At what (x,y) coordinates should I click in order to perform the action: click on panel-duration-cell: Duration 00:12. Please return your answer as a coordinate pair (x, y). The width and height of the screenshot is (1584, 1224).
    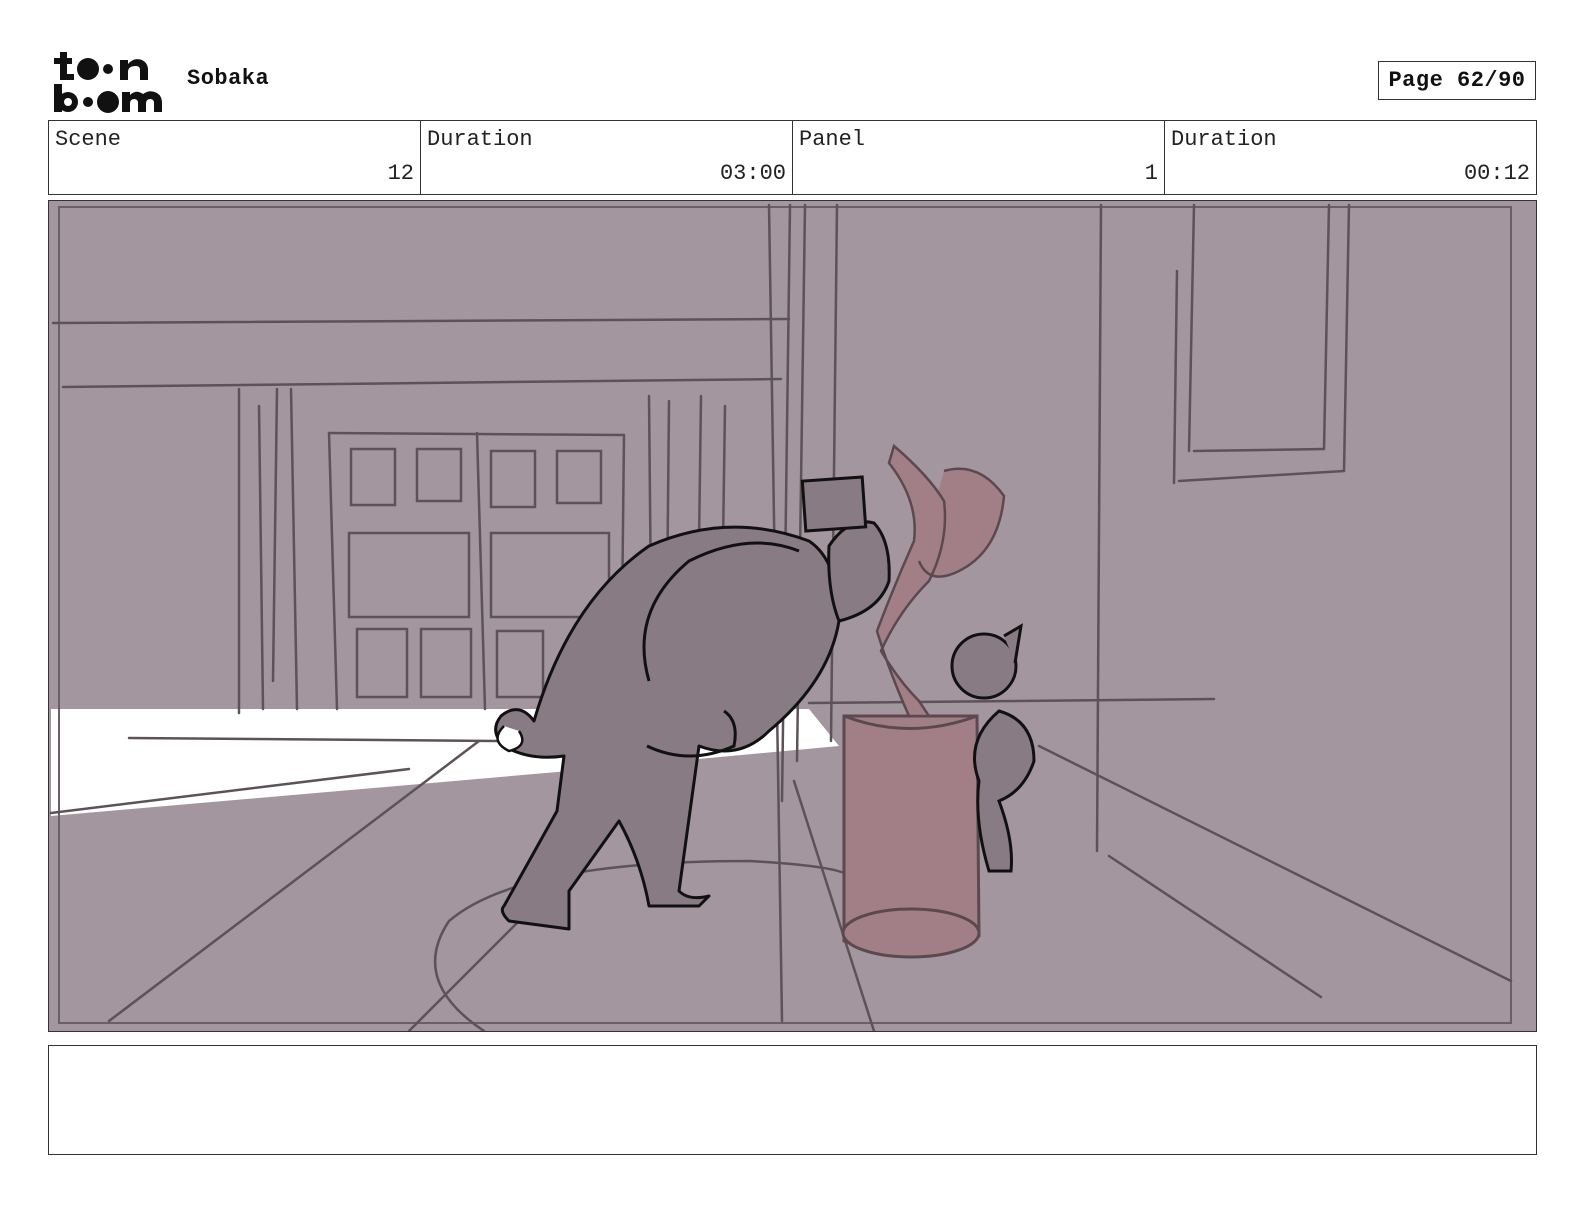
    Looking at the image, I should click on (1350, 157).